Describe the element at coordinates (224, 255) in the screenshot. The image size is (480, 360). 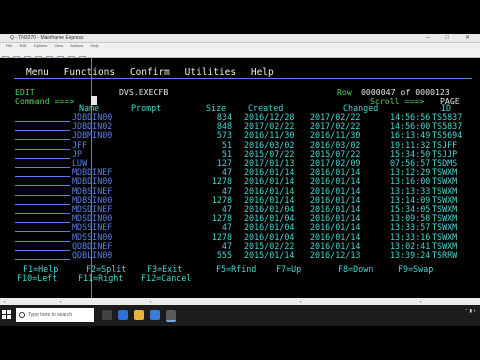
I see `member-size: 555` at that location.